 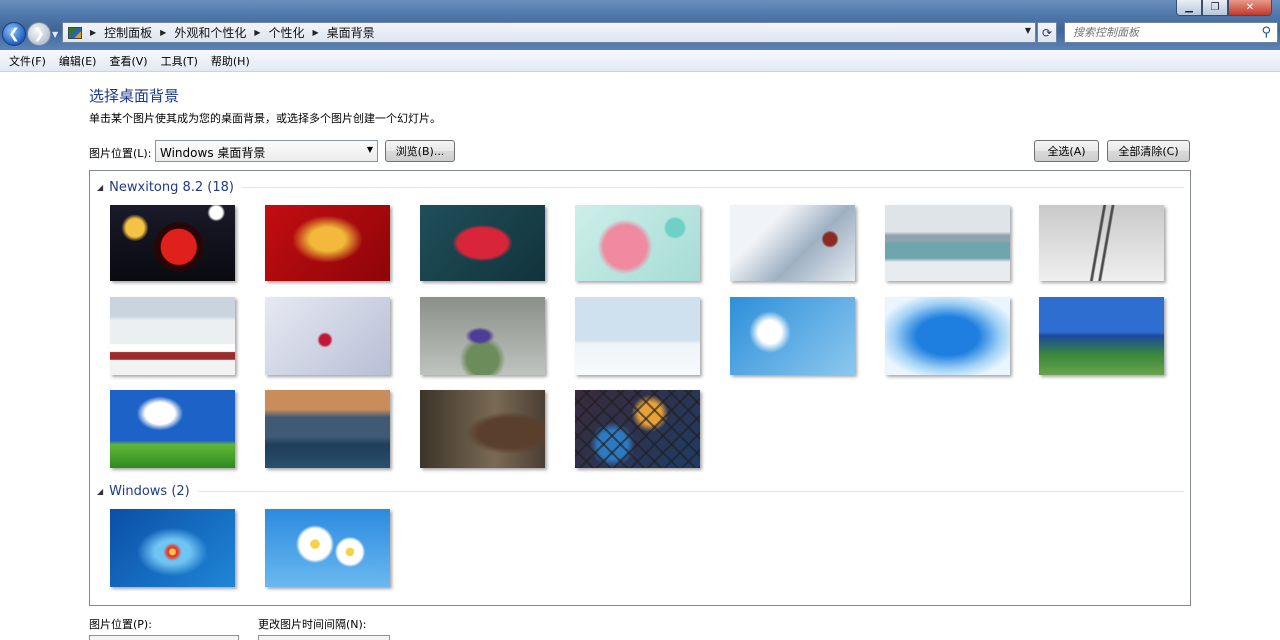 What do you see at coordinates (164, 637) in the screenshot?
I see `picture-position-select` at bounding box center [164, 637].